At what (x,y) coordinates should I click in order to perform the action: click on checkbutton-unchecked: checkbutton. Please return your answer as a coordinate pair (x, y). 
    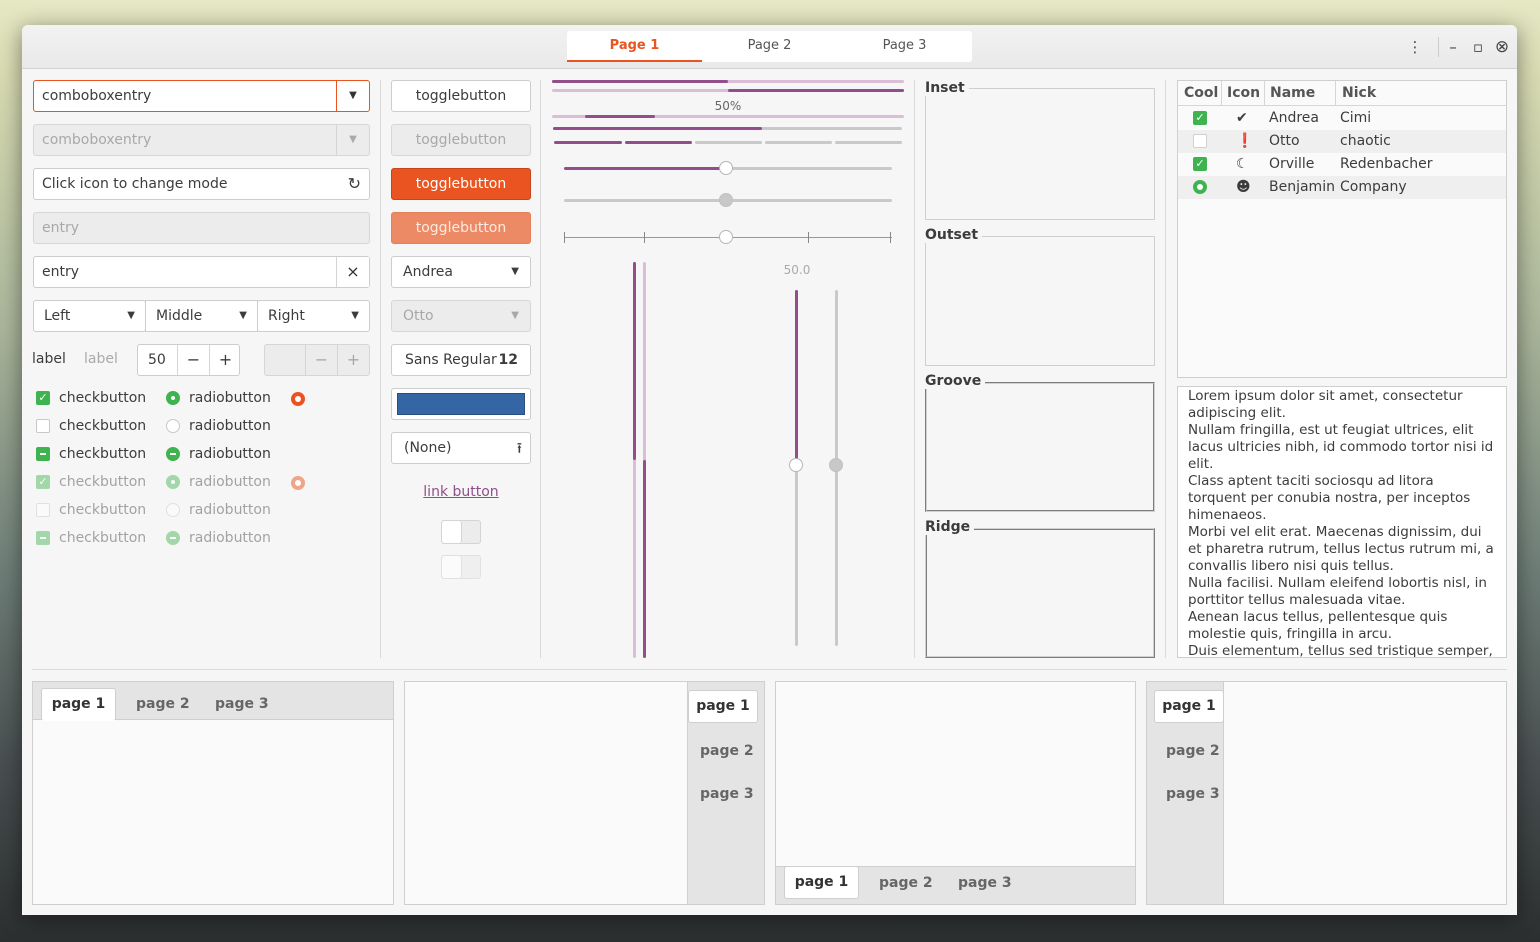
    Looking at the image, I should click on (91, 426).